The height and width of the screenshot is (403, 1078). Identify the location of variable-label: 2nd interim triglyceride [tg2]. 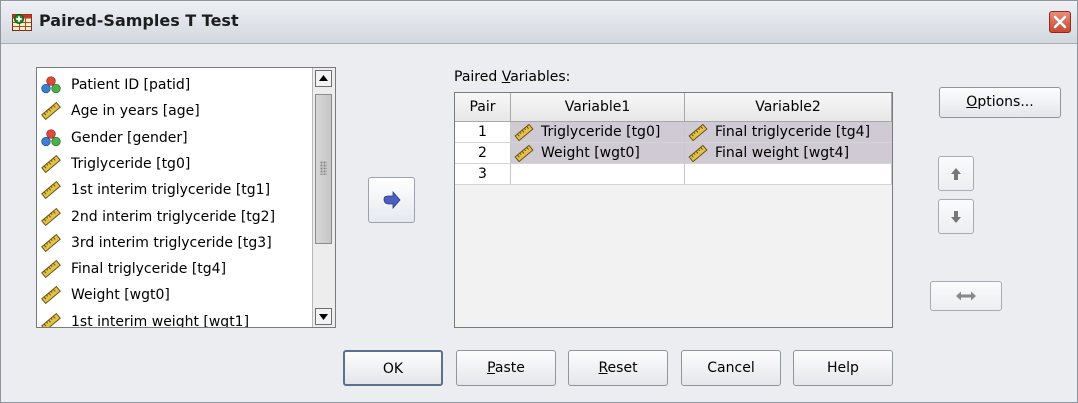
(173, 216).